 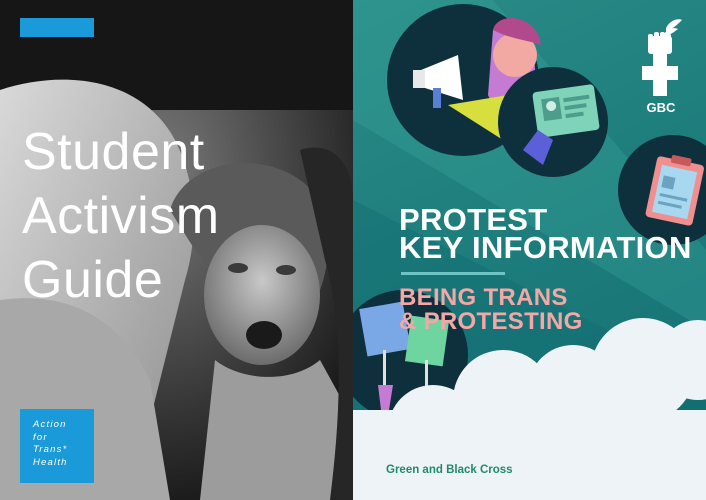 What do you see at coordinates (449, 470) in the screenshot?
I see `publisher-name: Green and Black Cross` at bounding box center [449, 470].